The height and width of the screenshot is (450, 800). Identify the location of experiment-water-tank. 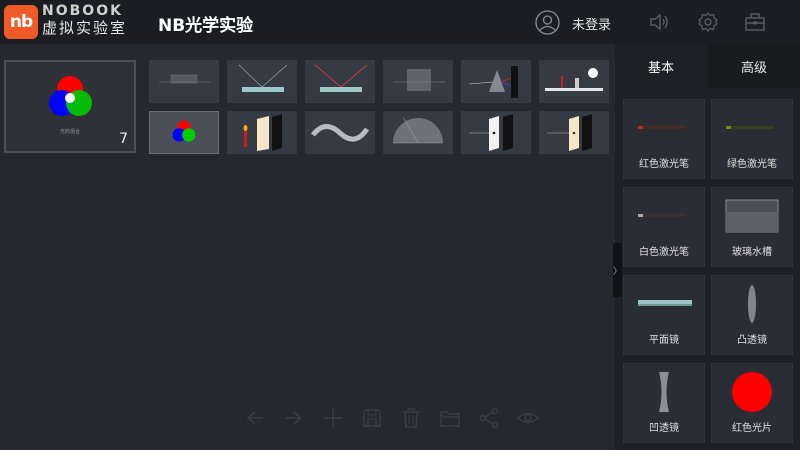
(418, 81).